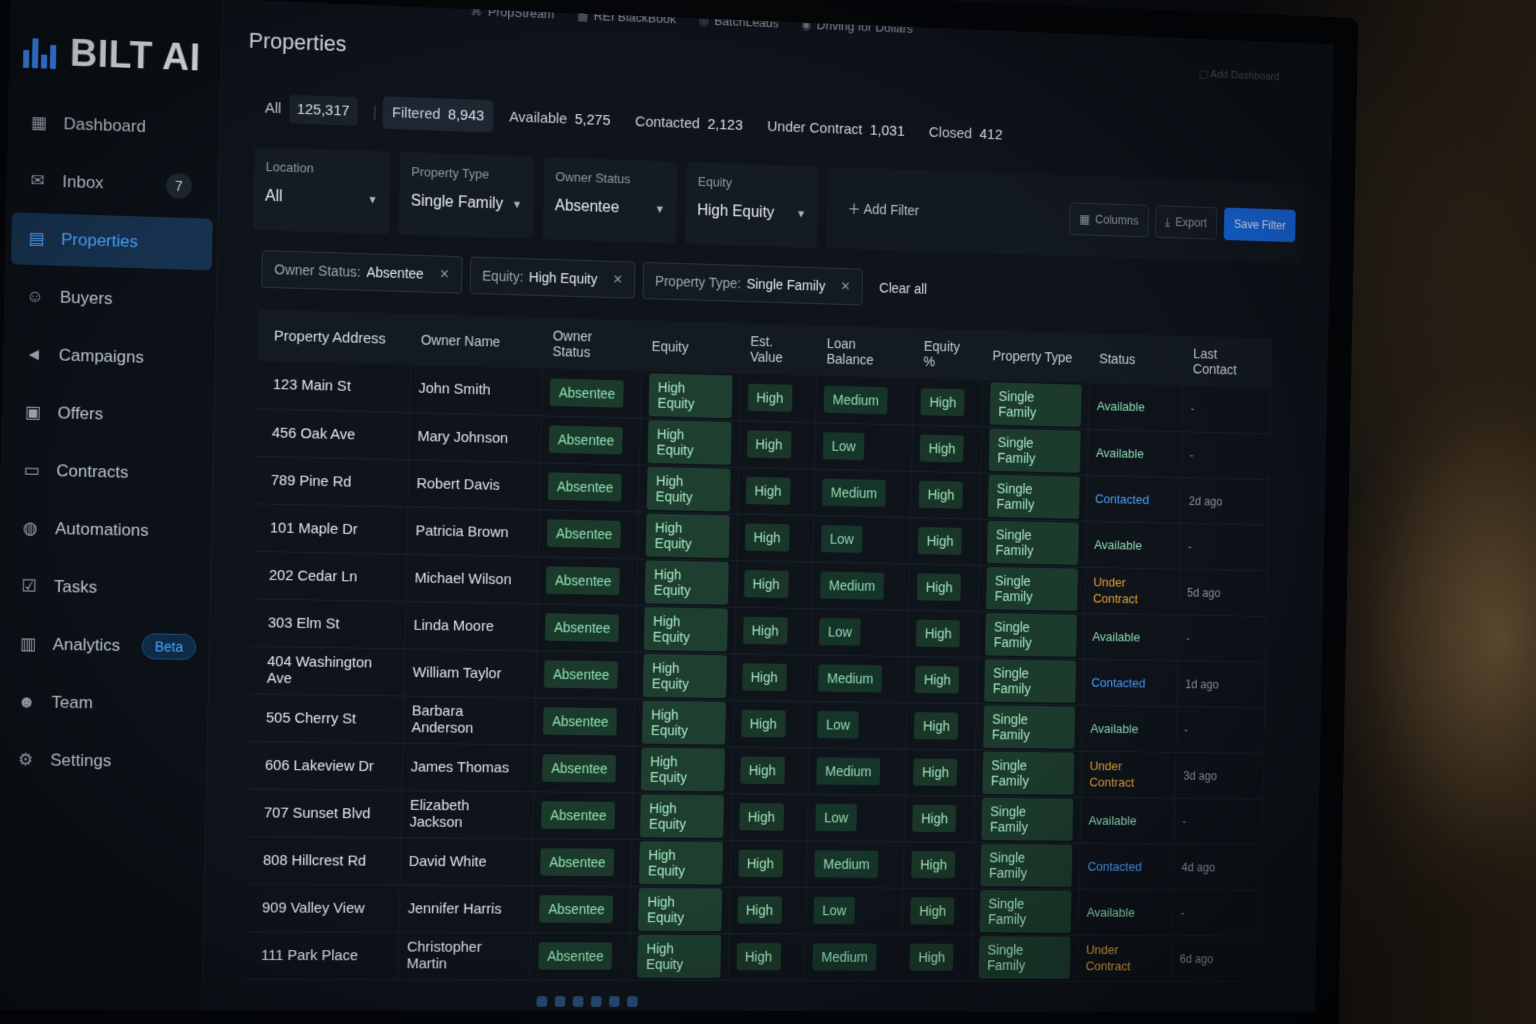  What do you see at coordinates (108, 414) in the screenshot?
I see `sidebar-item-offers: ▣ Offers` at bounding box center [108, 414].